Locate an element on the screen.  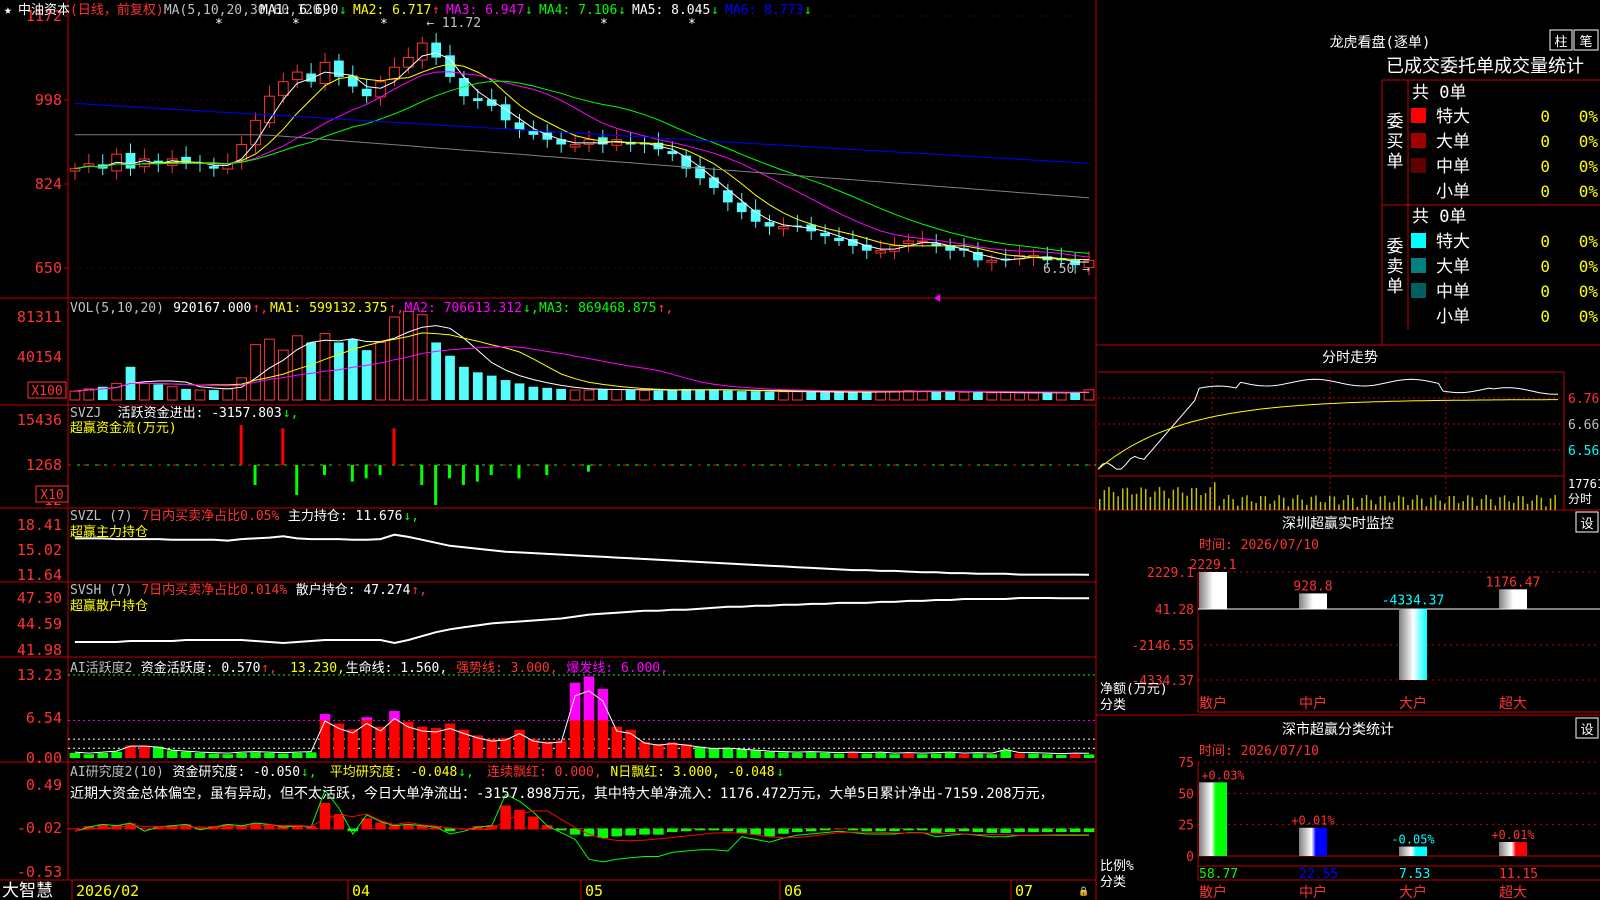
ma-value-4: MA4: 7.106 is located at coordinates (578, 10).